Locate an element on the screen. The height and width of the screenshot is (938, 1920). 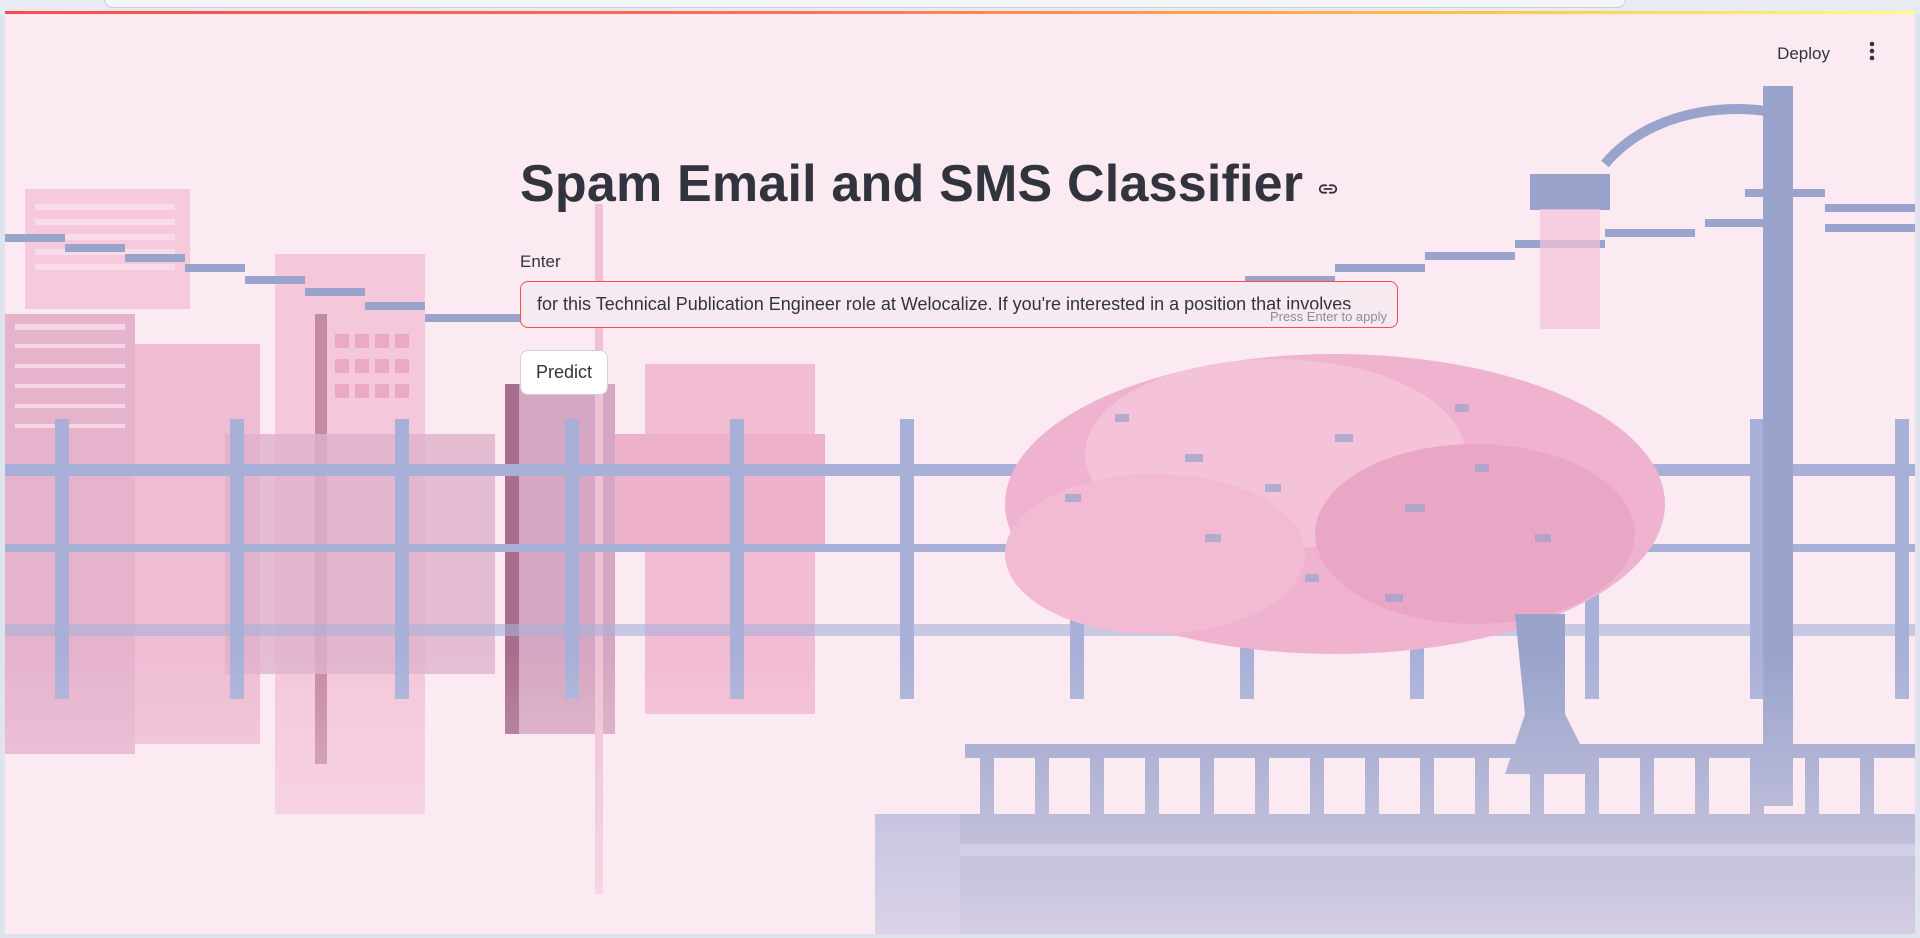
page-title: Spam Email and SMS Classifier is located at coordinates (912, 184).